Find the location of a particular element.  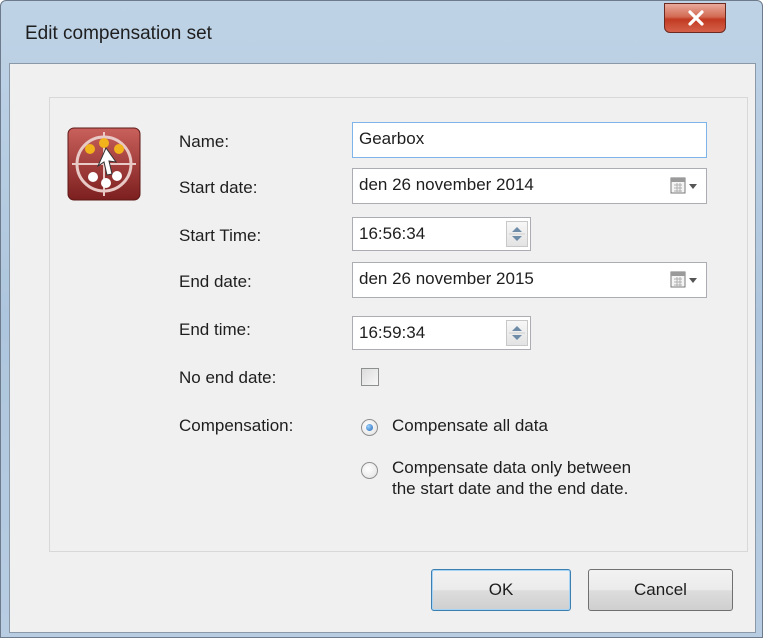

end-date-picker: den 26 november 2015 is located at coordinates (529, 280).